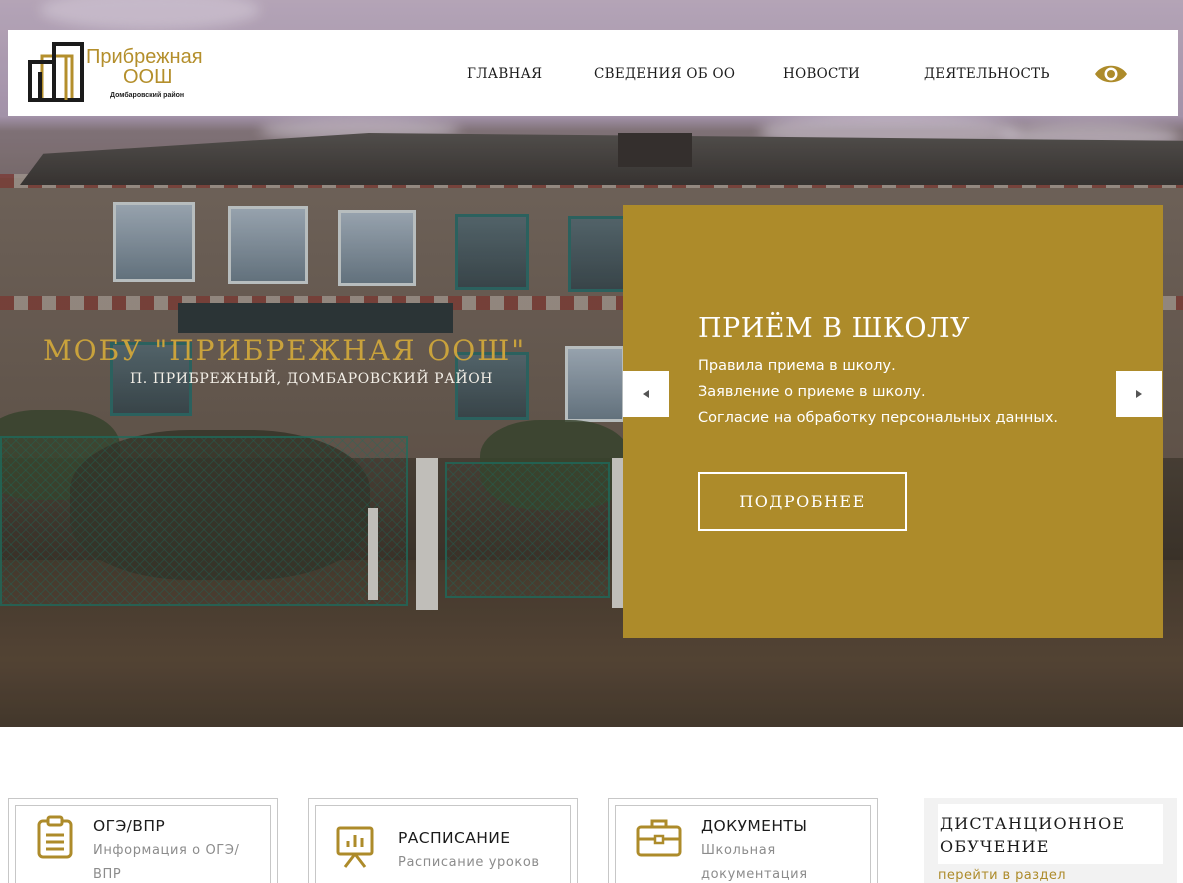  I want to click on more-button: ПОДРОБНЕЕ, so click(802, 501).